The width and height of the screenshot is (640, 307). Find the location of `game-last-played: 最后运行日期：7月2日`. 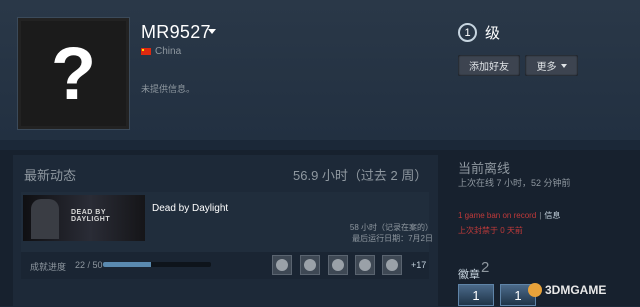

game-last-played: 最后运行日期：7月2日 is located at coordinates (392, 238).